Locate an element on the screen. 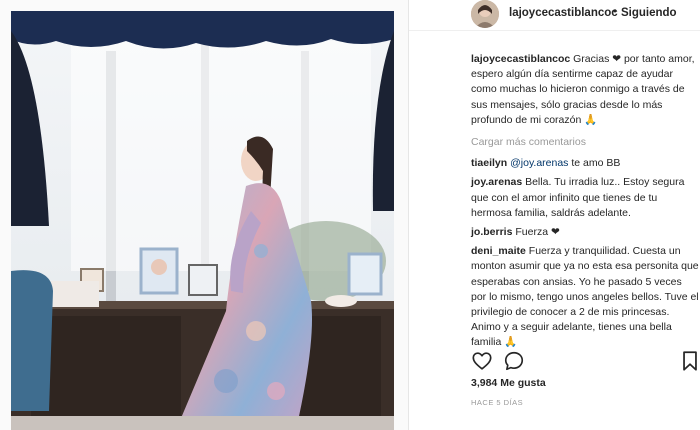  likes-count: 3,984 Me gusta is located at coordinates (508, 383).